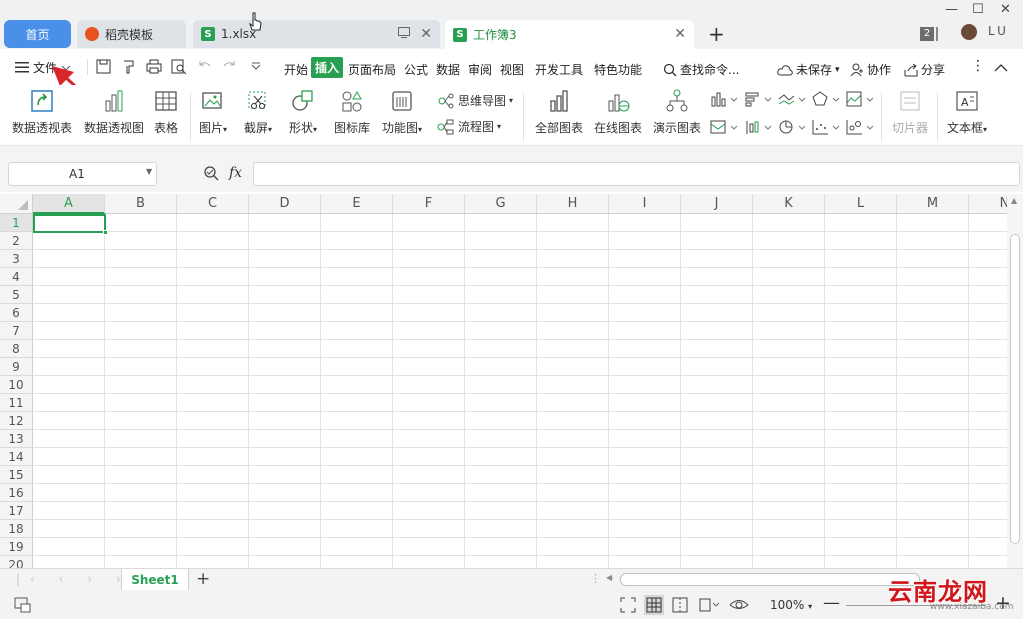 The image size is (1023, 619). What do you see at coordinates (967, 112) in the screenshot?
I see `textbox-button: A 文本框▾` at bounding box center [967, 112].